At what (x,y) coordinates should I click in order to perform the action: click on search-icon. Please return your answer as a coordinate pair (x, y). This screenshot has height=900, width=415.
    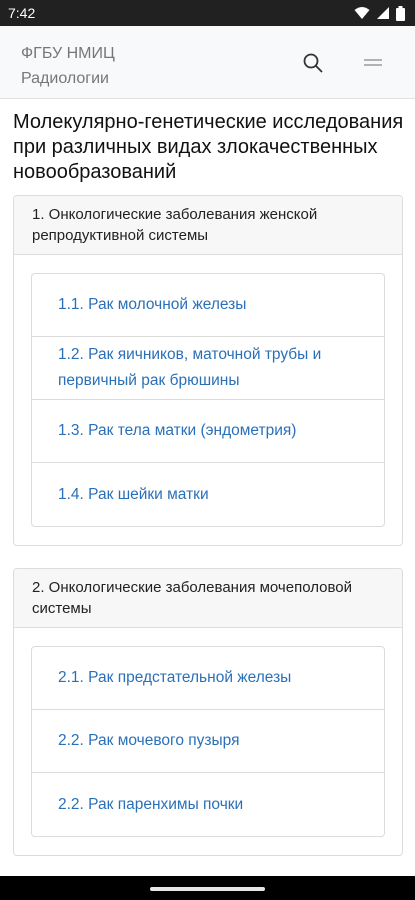
    Looking at the image, I should click on (313, 63).